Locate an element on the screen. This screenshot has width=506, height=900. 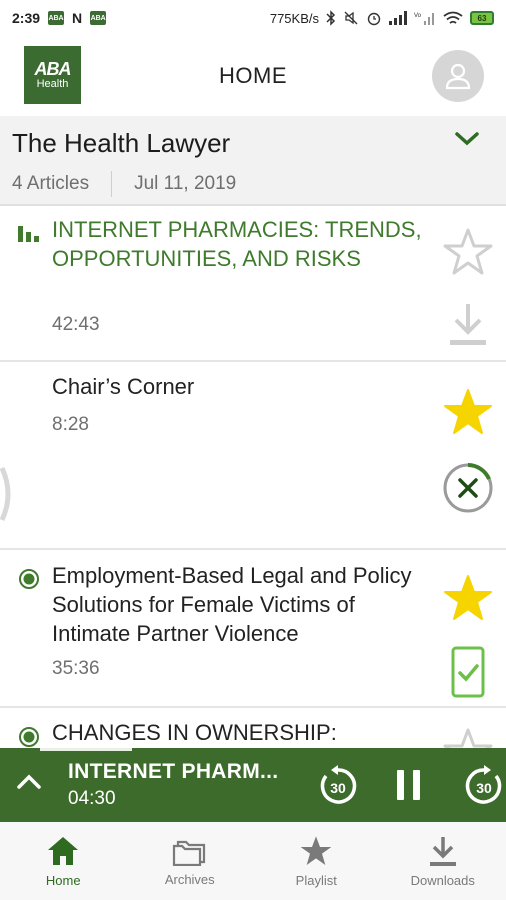
phone-check-icon is located at coordinates (468, 672).